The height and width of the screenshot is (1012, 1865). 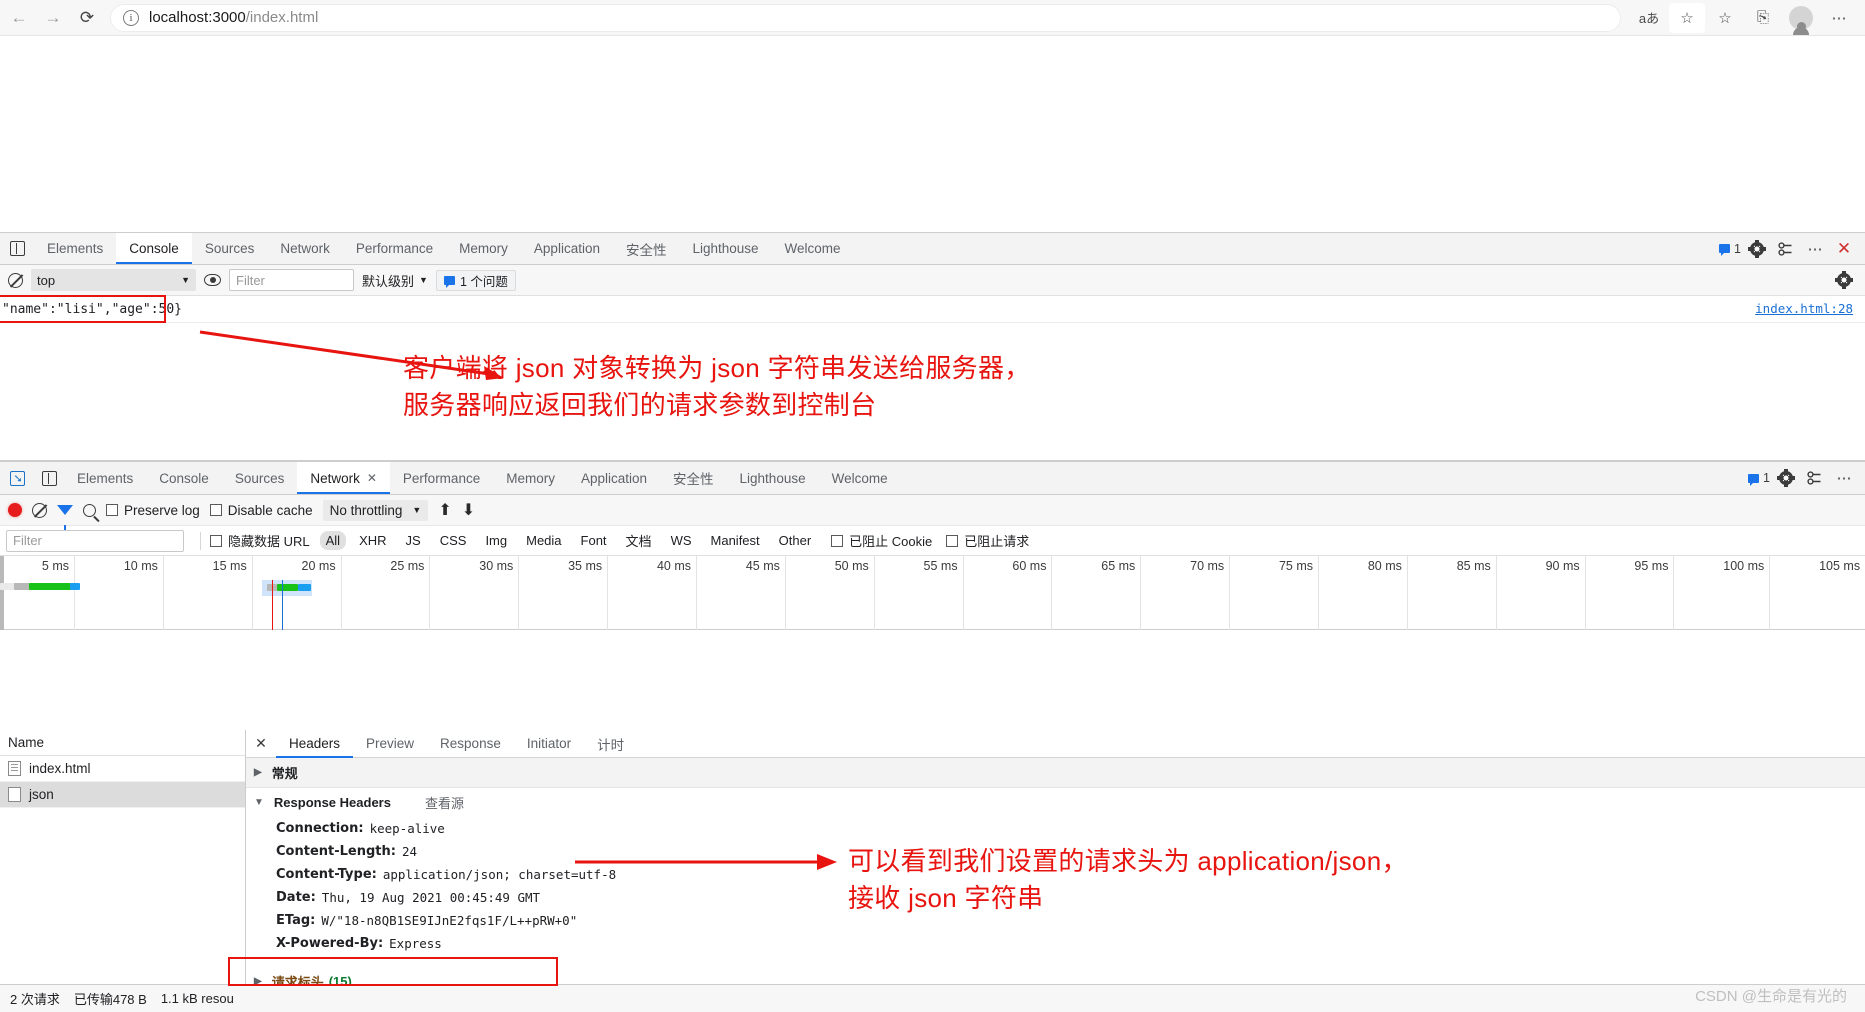 I want to click on detail-tab-preview: Preview, so click(x=390, y=743).